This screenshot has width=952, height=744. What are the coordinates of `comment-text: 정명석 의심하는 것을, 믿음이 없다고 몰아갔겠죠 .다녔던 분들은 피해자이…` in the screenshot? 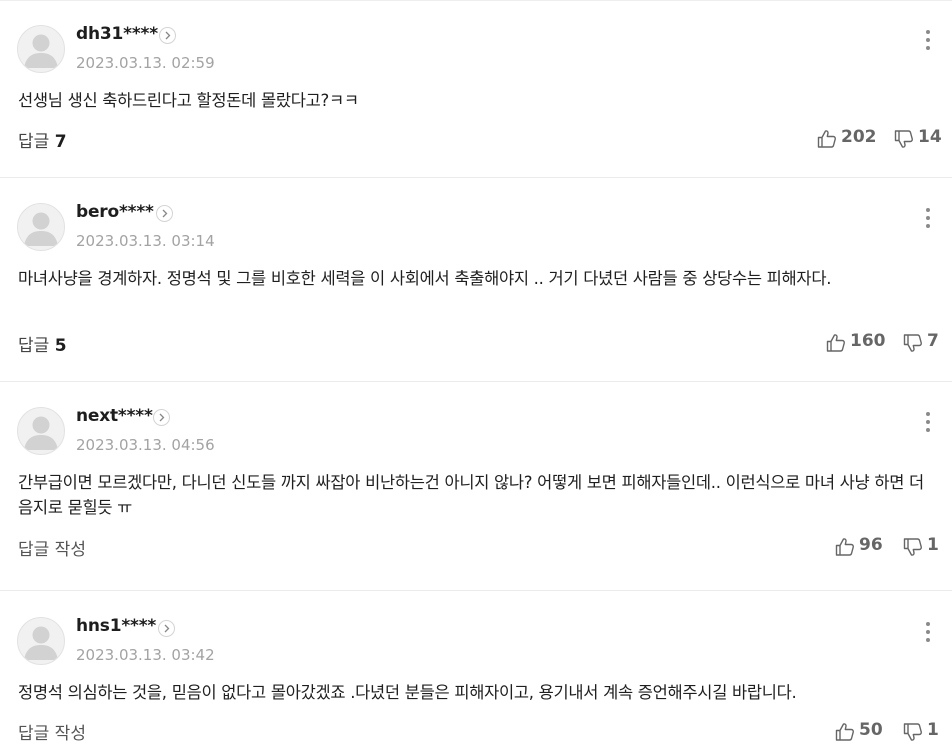 It's located at (407, 692).